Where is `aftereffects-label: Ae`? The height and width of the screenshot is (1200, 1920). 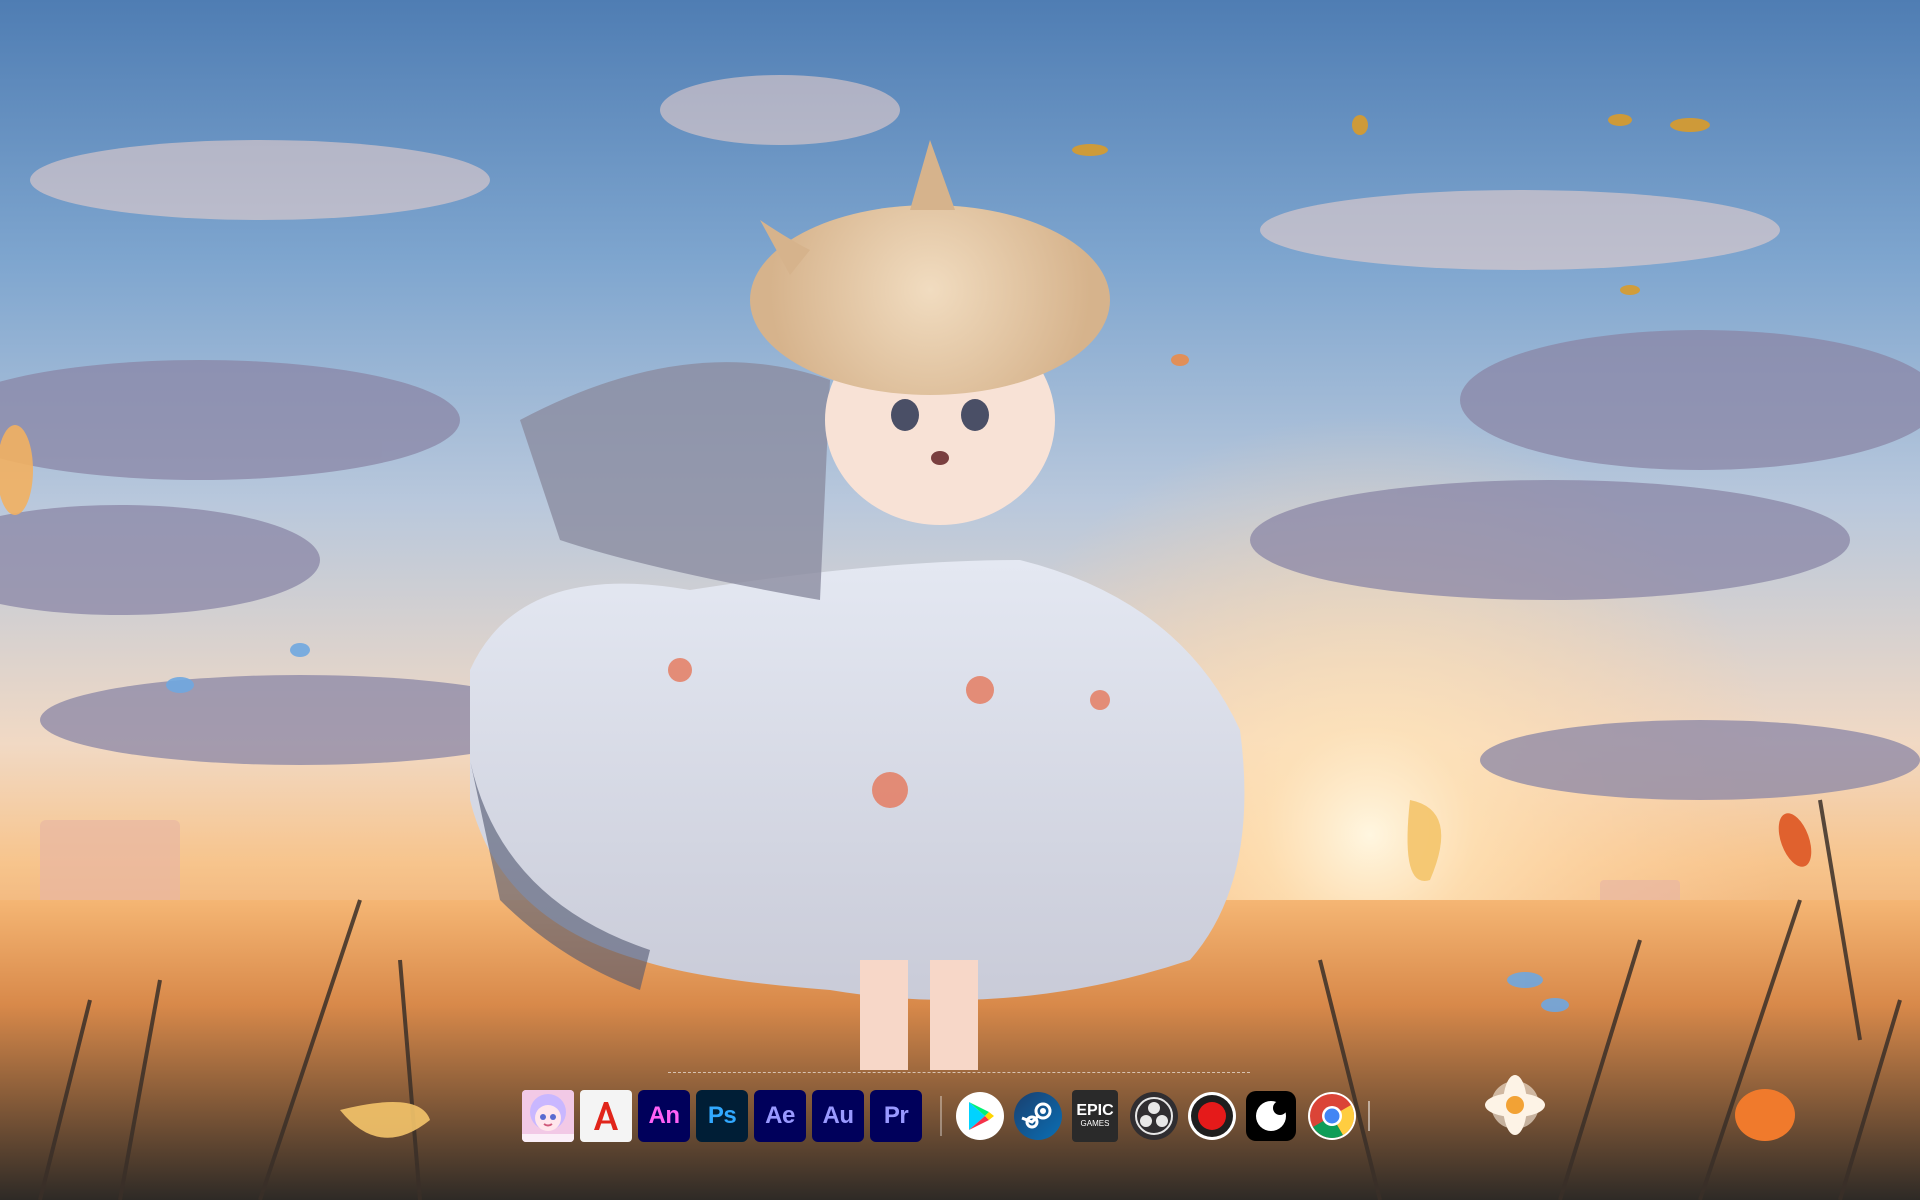
aftereffects-label: Ae is located at coordinates (780, 1115).